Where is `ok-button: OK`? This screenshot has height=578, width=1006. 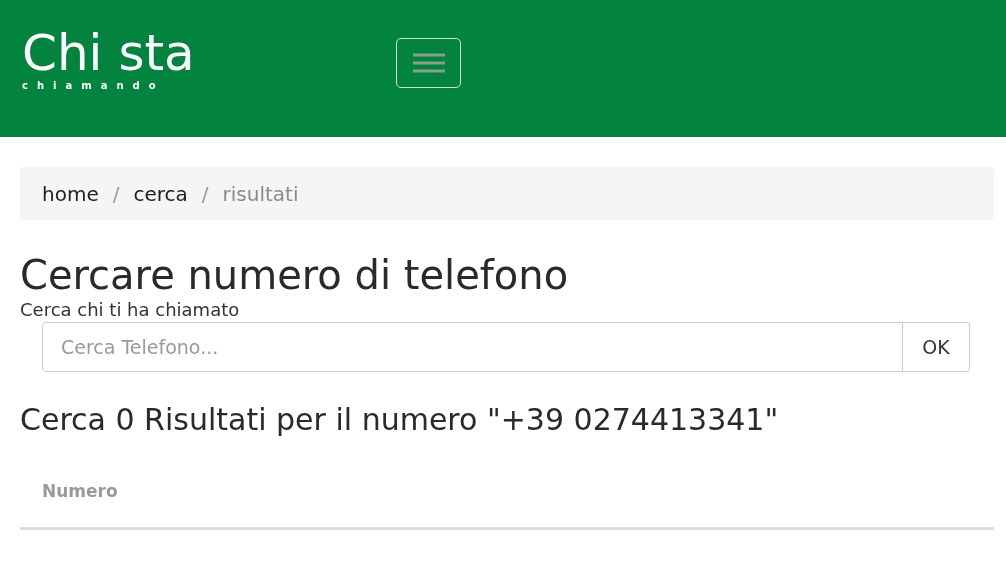 ok-button: OK is located at coordinates (936, 347).